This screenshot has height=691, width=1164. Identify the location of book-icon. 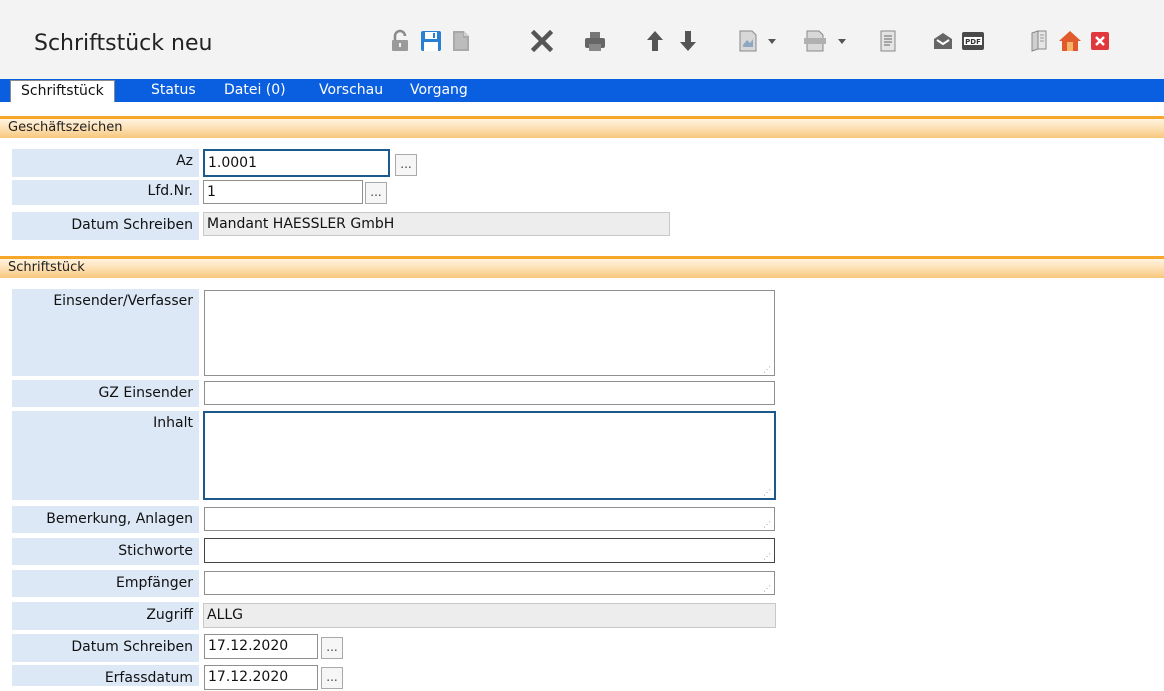
(1039, 41).